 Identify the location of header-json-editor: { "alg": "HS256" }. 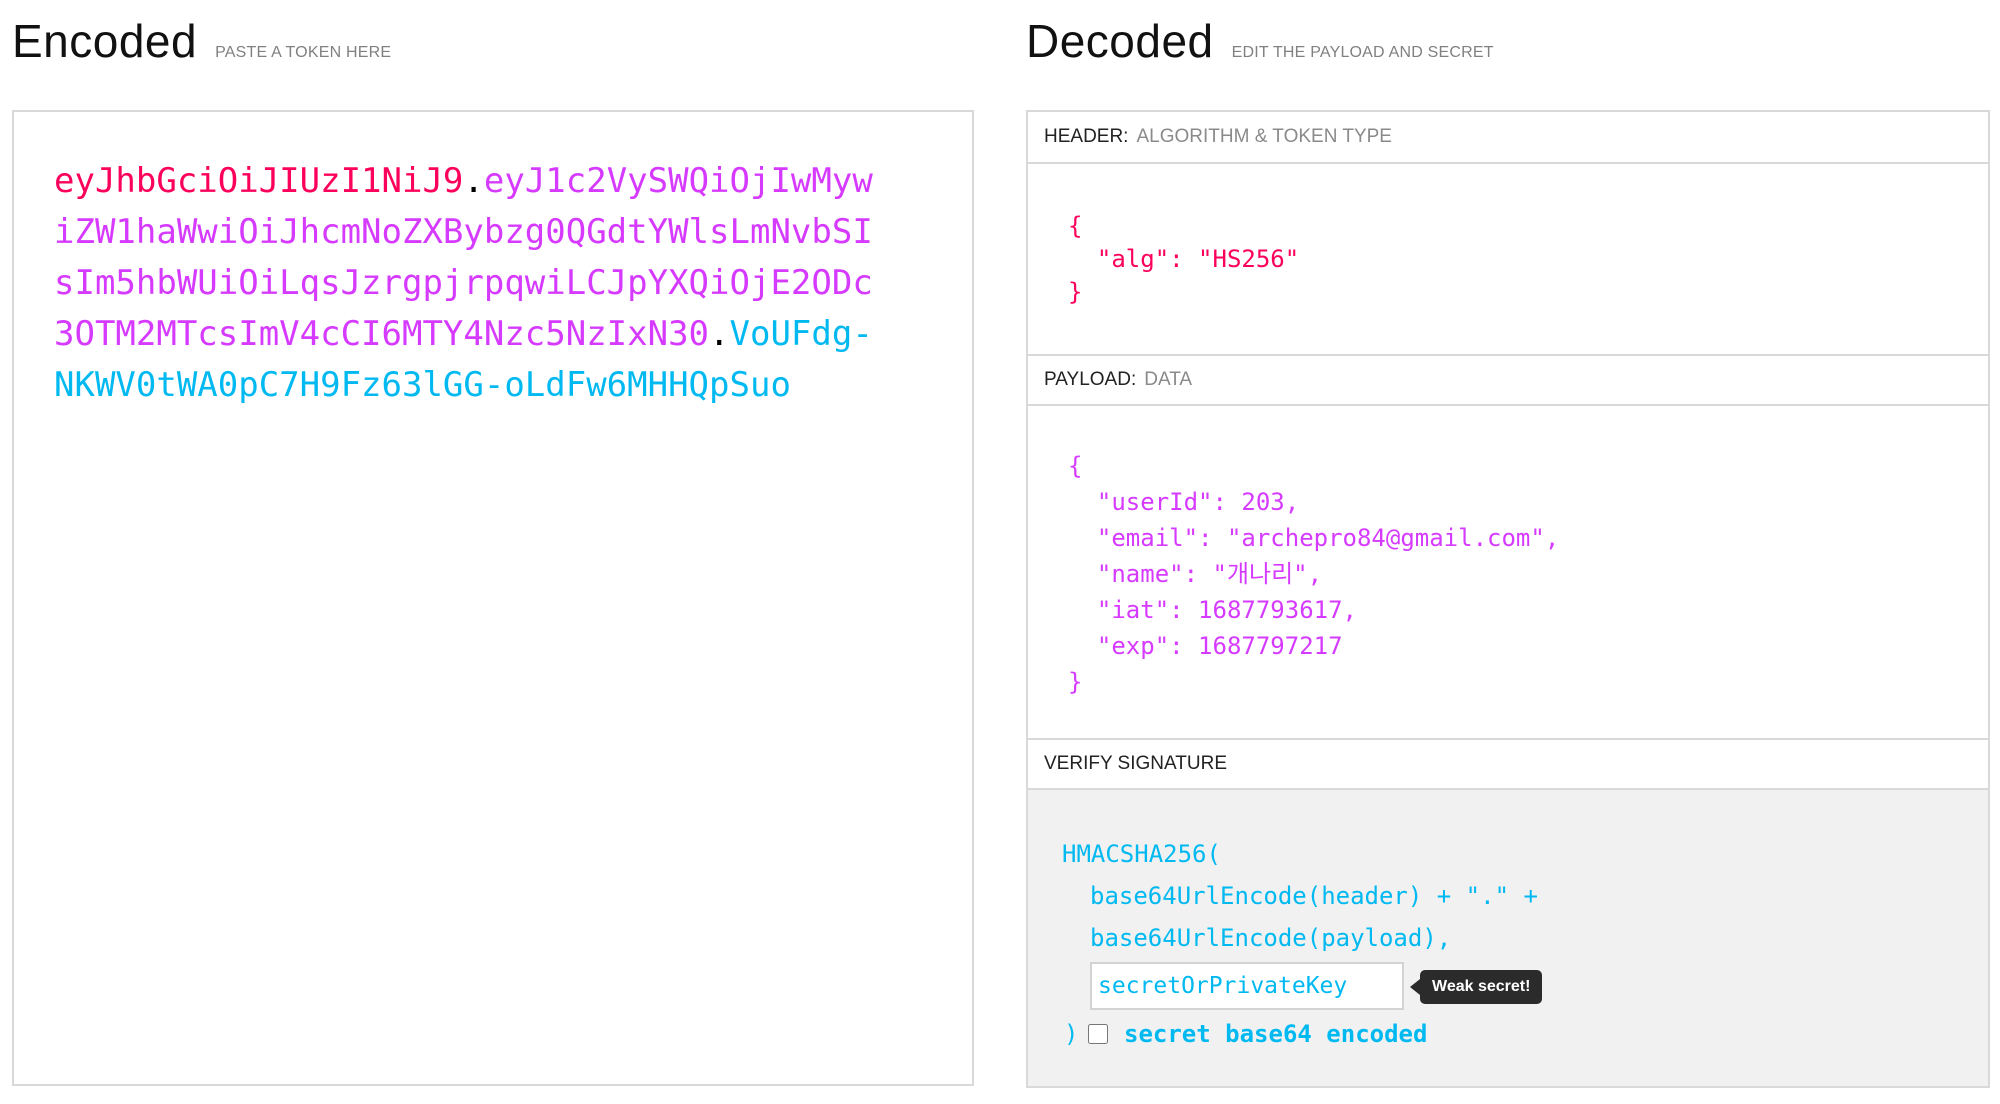
(1183, 259).